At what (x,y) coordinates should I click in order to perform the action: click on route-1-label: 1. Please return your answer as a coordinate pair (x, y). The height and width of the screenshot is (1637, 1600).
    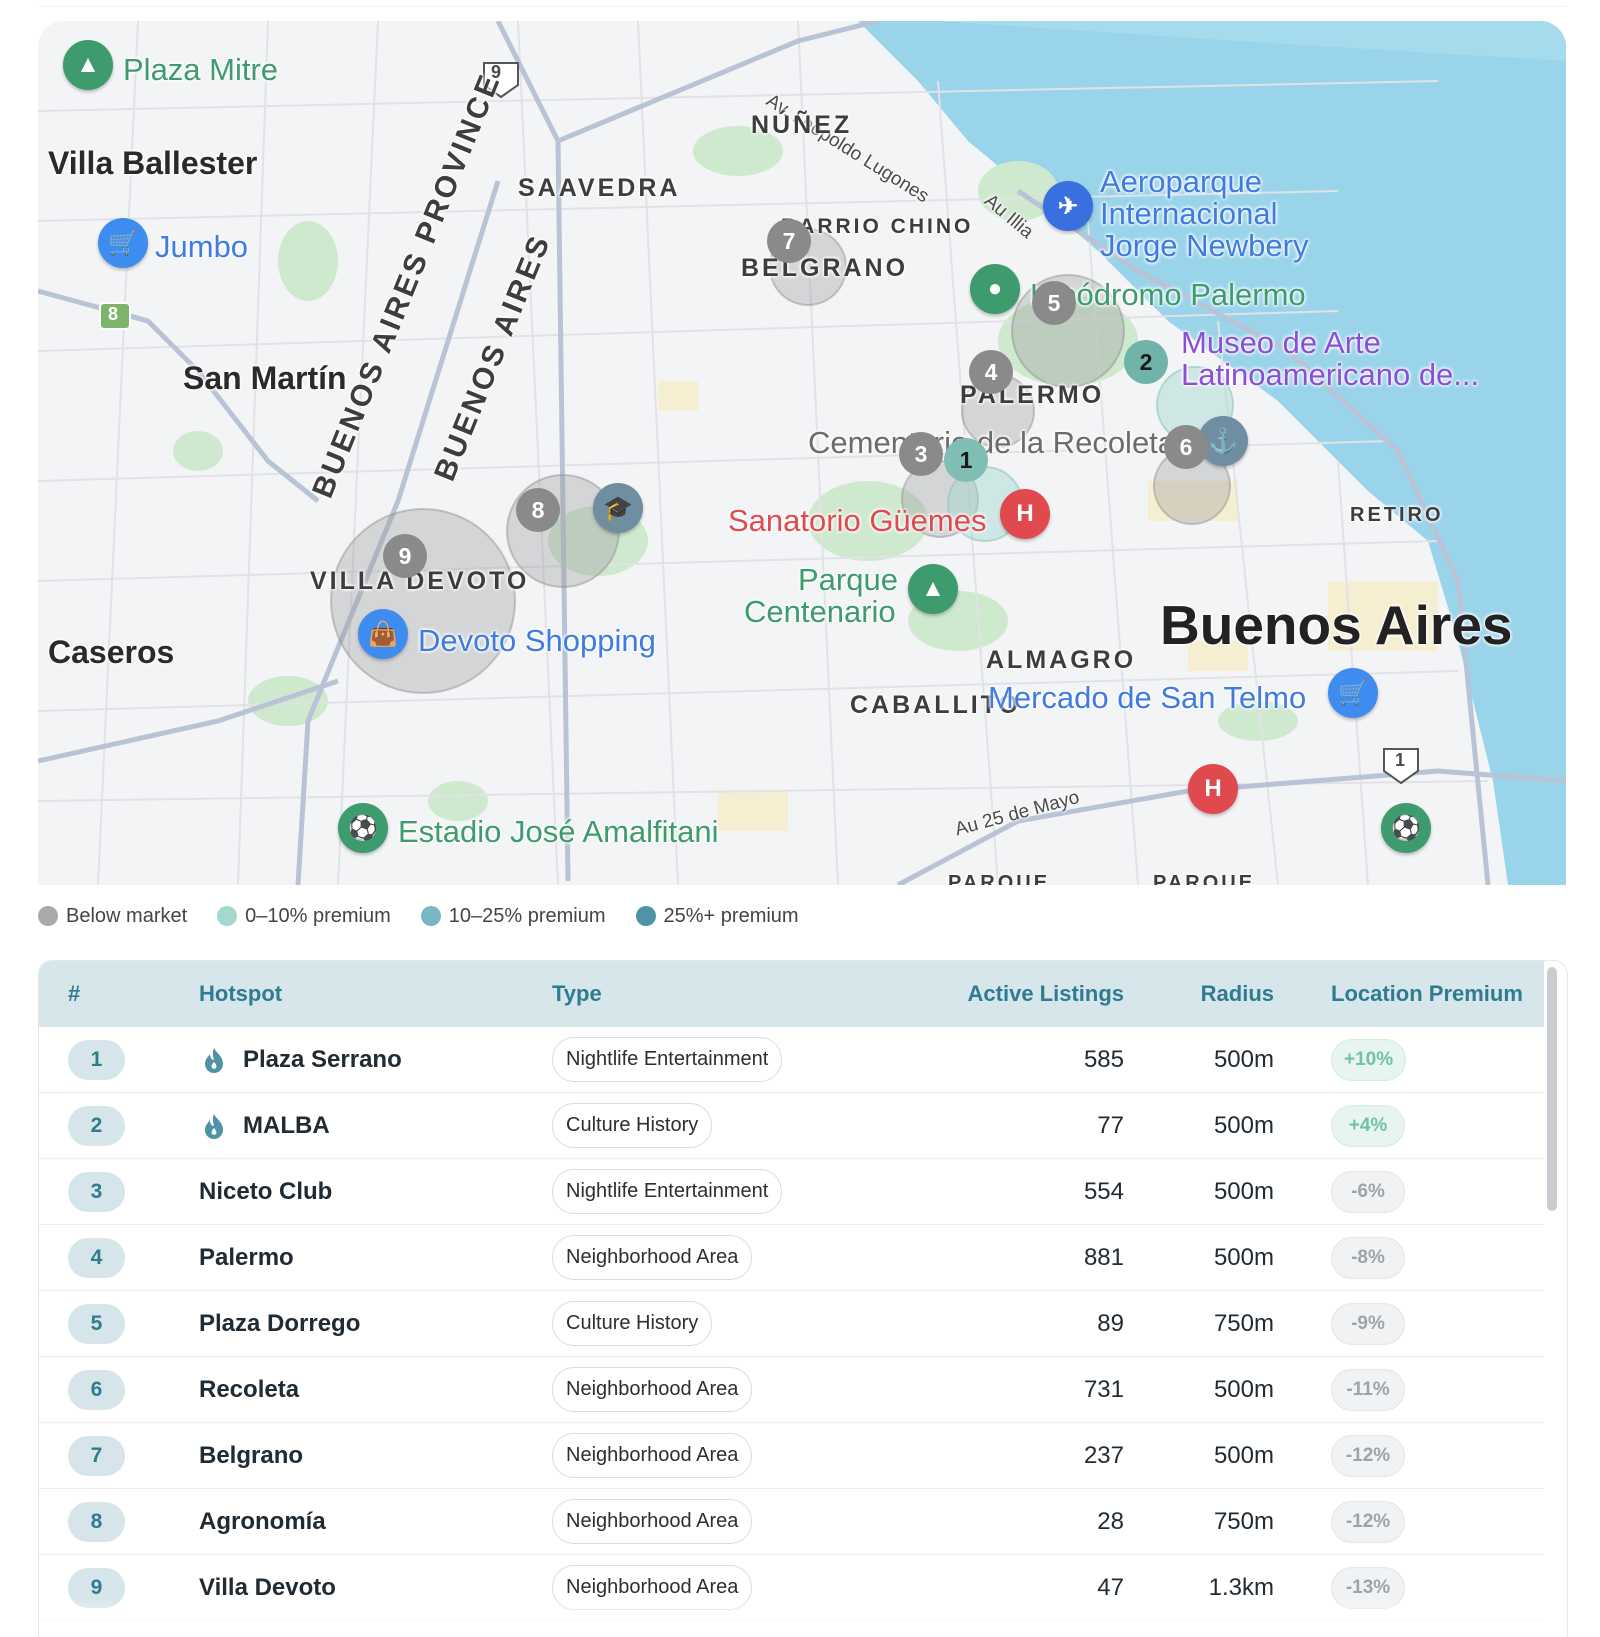
    Looking at the image, I should click on (1400, 760).